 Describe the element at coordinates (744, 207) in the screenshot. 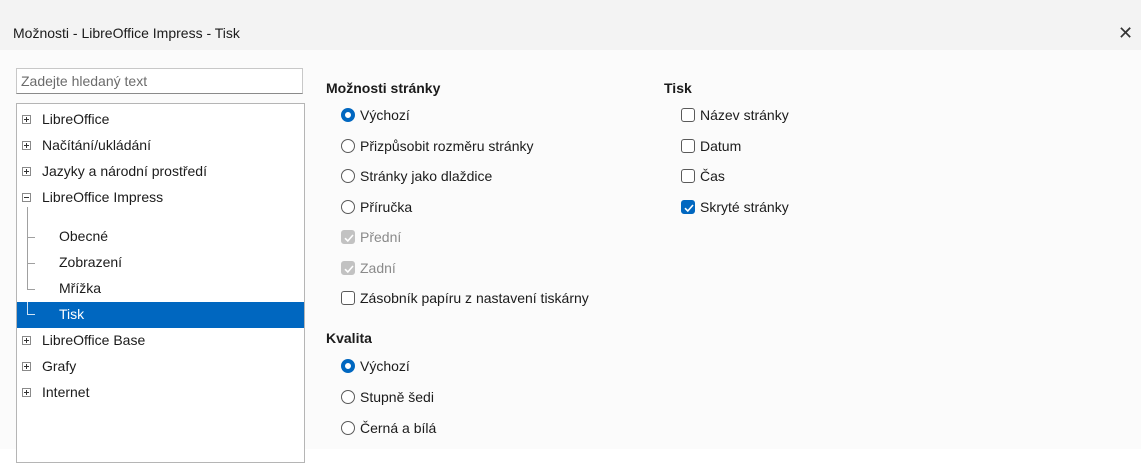

I see `option-label: Skryté stránky` at that location.